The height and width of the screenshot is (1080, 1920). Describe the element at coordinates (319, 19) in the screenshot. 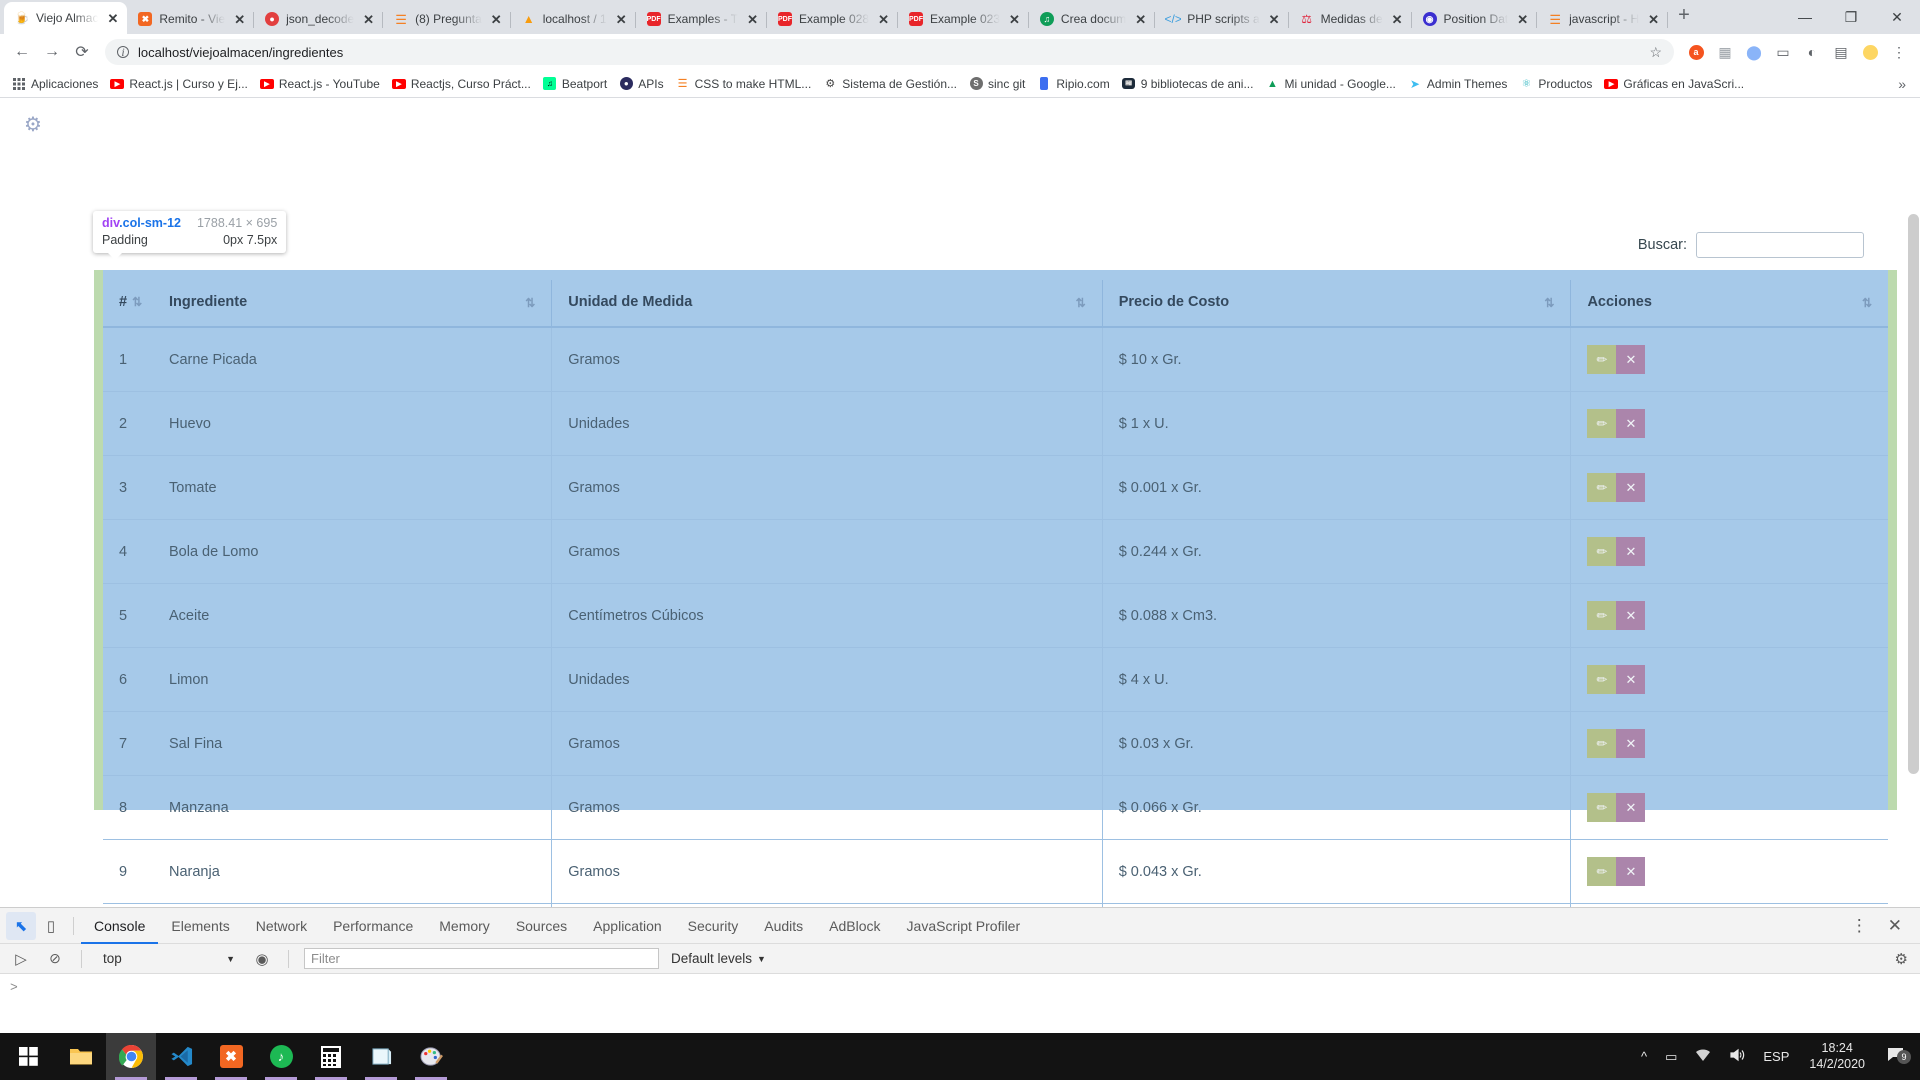

I see `browser-tab-2: ● json_decode ✕` at that location.